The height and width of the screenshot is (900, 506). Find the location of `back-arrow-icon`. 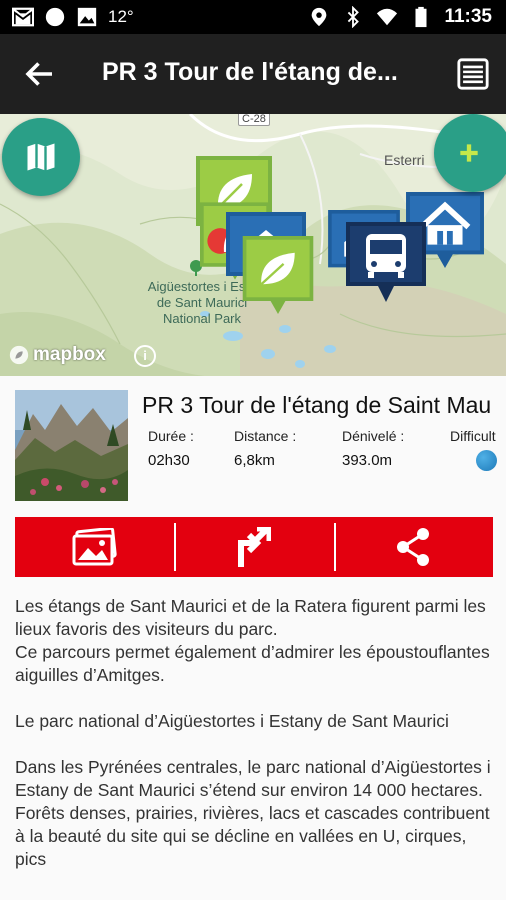

back-arrow-icon is located at coordinates (40, 74).